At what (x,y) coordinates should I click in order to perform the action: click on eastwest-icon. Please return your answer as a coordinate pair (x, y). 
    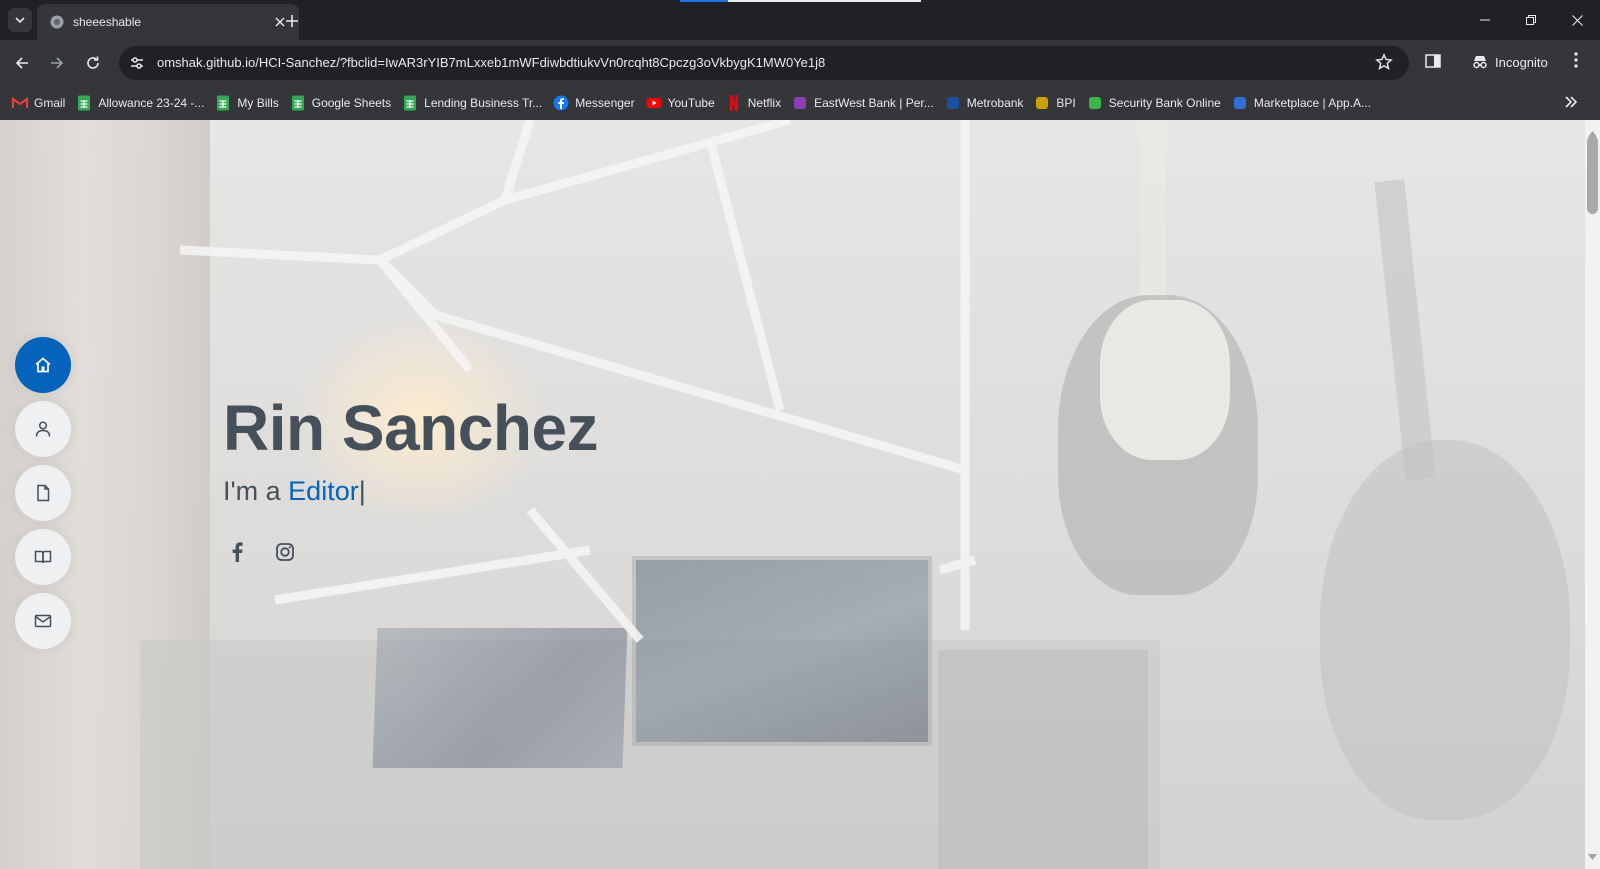
    Looking at the image, I should click on (800, 103).